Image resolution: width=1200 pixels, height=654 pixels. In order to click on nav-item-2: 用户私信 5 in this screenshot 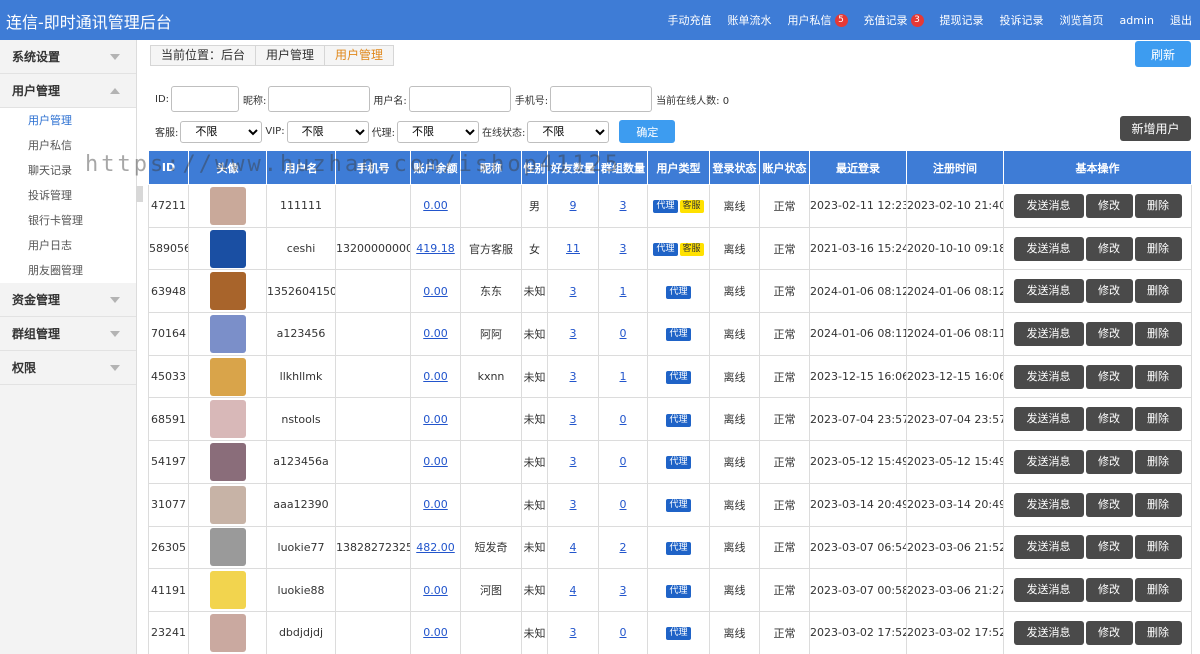, I will do `click(818, 20)`.